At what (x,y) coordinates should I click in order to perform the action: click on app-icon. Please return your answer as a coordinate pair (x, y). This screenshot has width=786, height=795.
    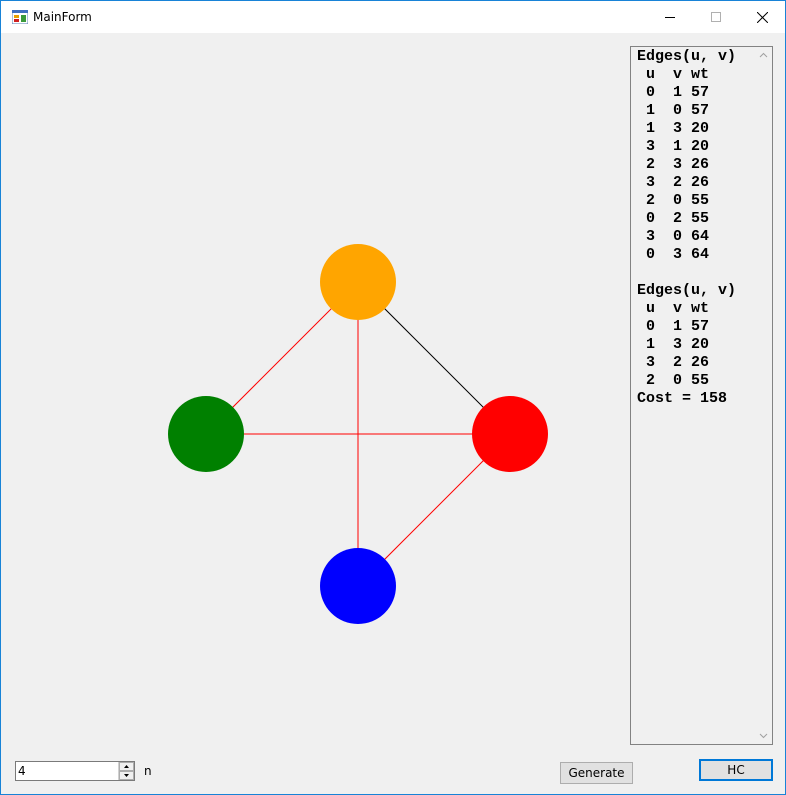
    Looking at the image, I should click on (20, 17).